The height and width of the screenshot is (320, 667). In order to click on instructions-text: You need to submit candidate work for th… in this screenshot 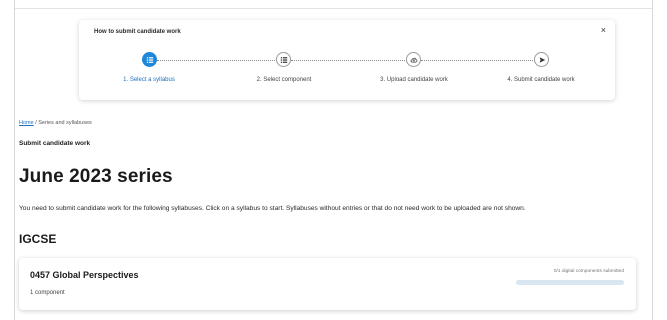, I will do `click(272, 208)`.